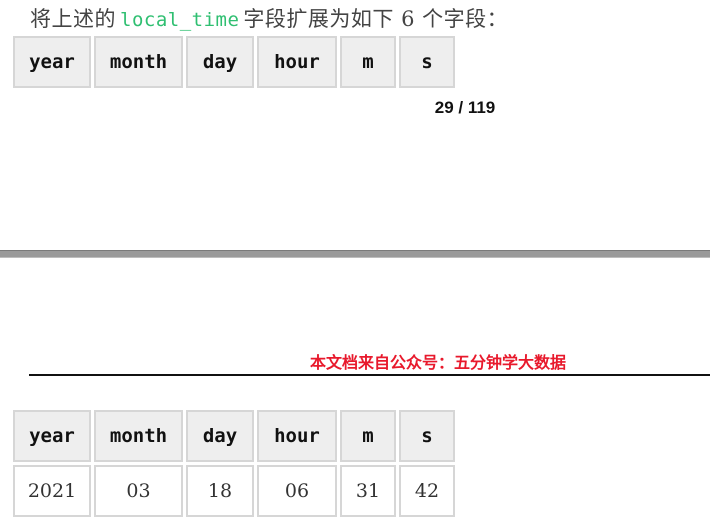 The image size is (710, 525). I want to click on cell-day: 18, so click(220, 491).